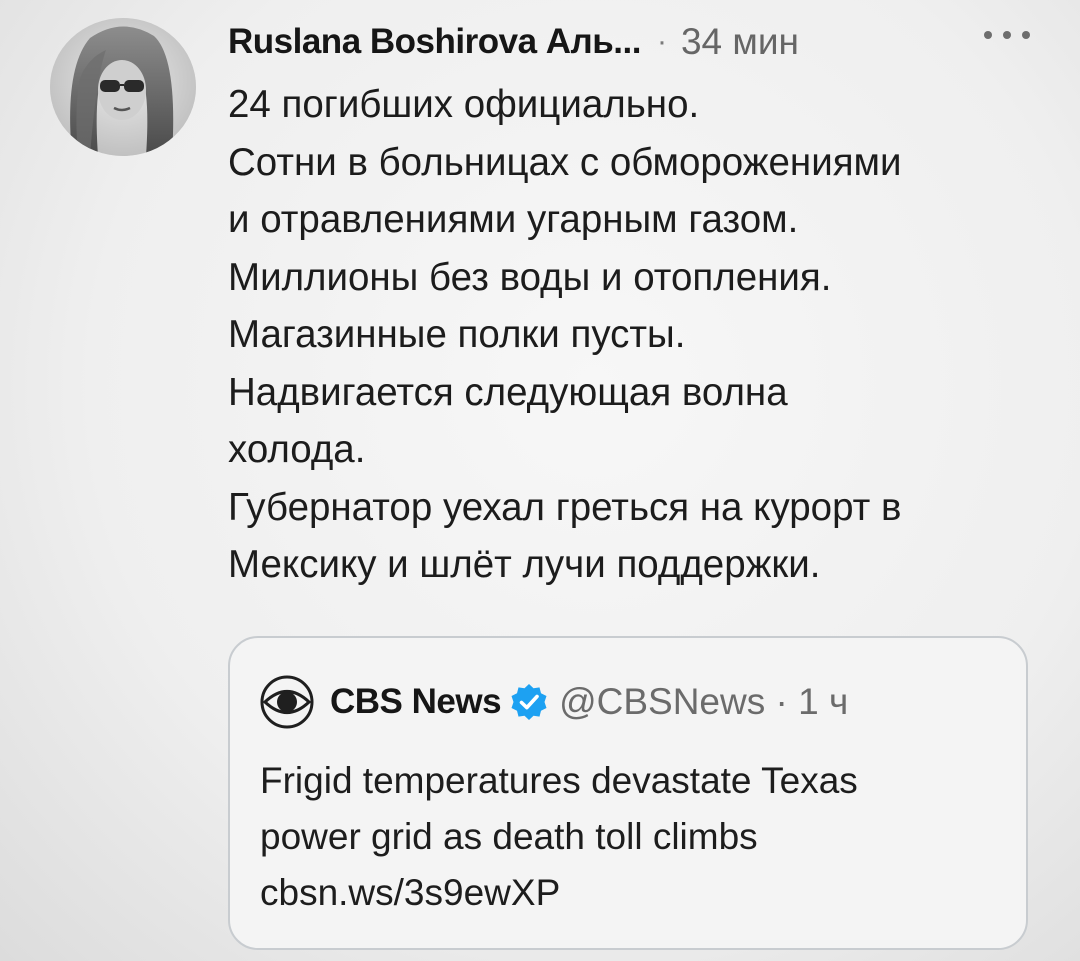 The height and width of the screenshot is (961, 1080). I want to click on tweet-text-line: Магазинные полки пусты., so click(457, 334).